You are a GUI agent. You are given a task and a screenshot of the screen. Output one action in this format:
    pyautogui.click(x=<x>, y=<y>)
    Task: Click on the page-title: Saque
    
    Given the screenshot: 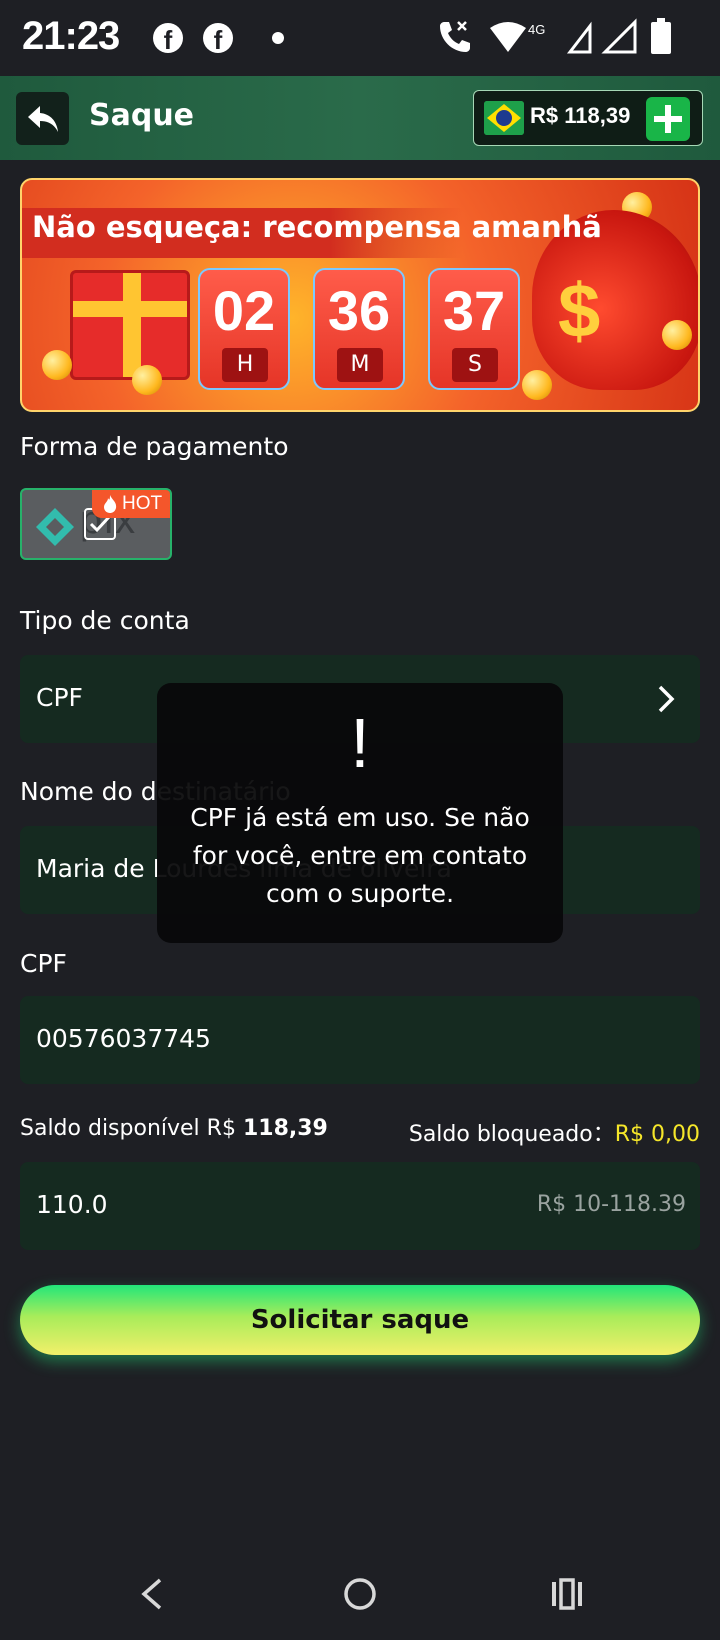 What is the action you would take?
    pyautogui.click(x=142, y=115)
    